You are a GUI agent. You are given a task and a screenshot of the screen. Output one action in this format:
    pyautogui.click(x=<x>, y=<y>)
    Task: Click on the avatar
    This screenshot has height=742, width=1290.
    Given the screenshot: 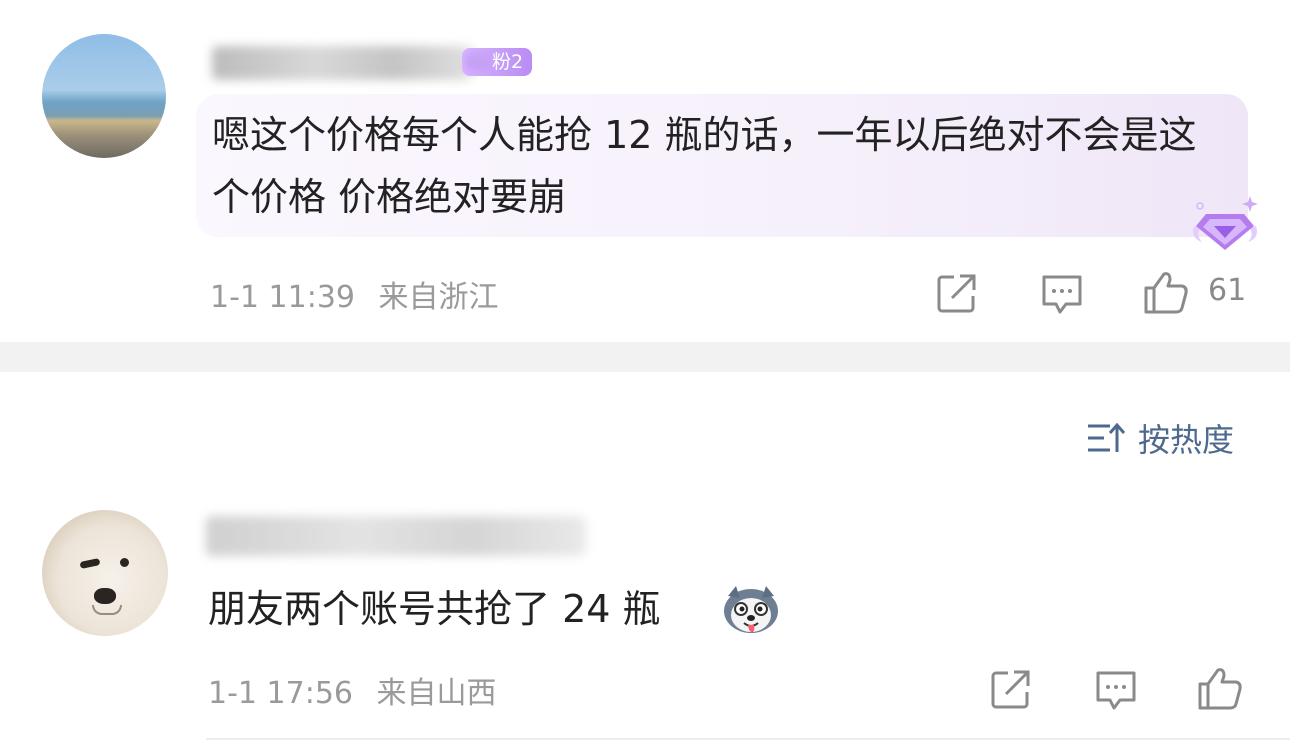 What is the action you would take?
    pyautogui.click(x=105, y=573)
    